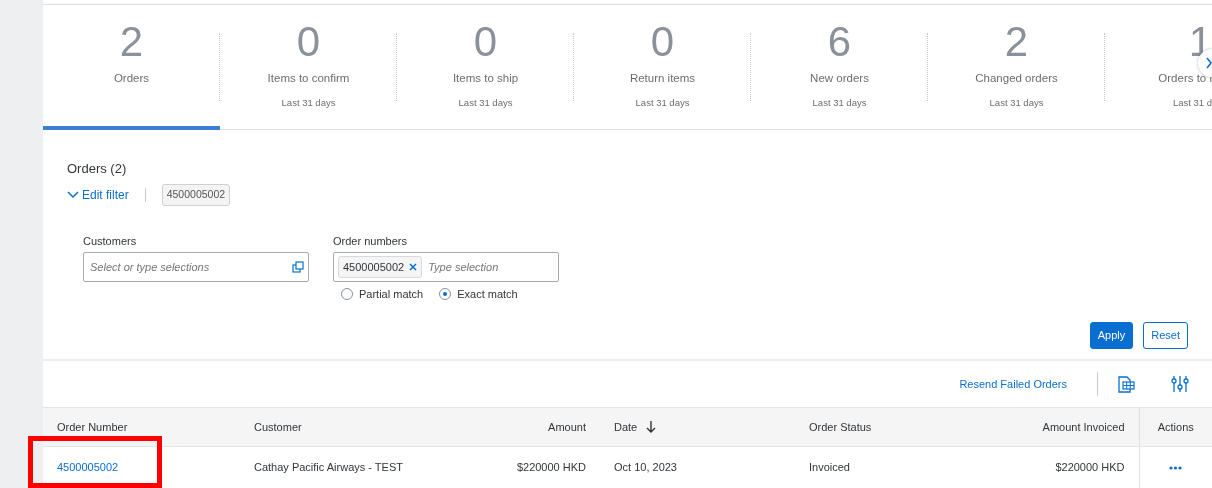 This screenshot has height=488, width=1212. I want to click on edit-filter-link: Edit filter, so click(98, 194).